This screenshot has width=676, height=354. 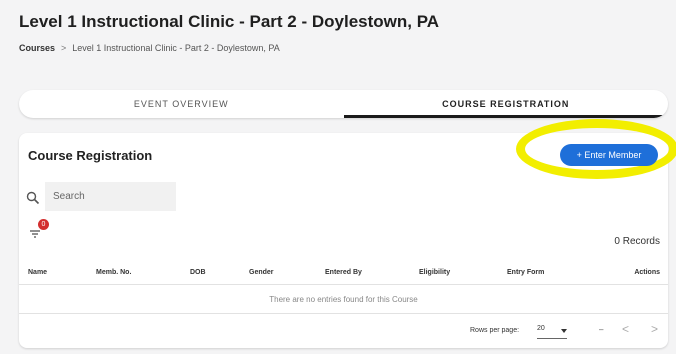 What do you see at coordinates (609, 155) in the screenshot?
I see `enter-member-button: + Enter Member` at bounding box center [609, 155].